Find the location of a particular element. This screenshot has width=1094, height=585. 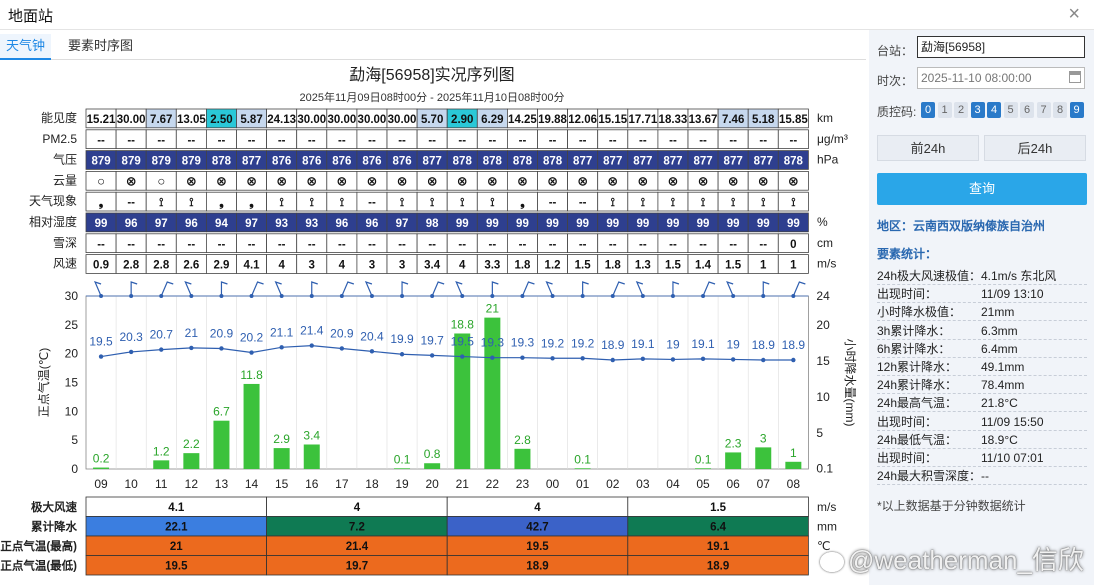

qc-code-6: 6 is located at coordinates (1027, 110).